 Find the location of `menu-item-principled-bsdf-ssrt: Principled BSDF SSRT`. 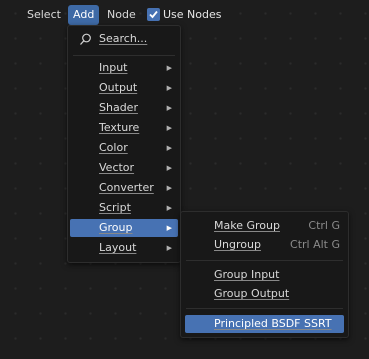

menu-item-principled-bsdf-ssrt: Principled BSDF SSRT is located at coordinates (264, 324).